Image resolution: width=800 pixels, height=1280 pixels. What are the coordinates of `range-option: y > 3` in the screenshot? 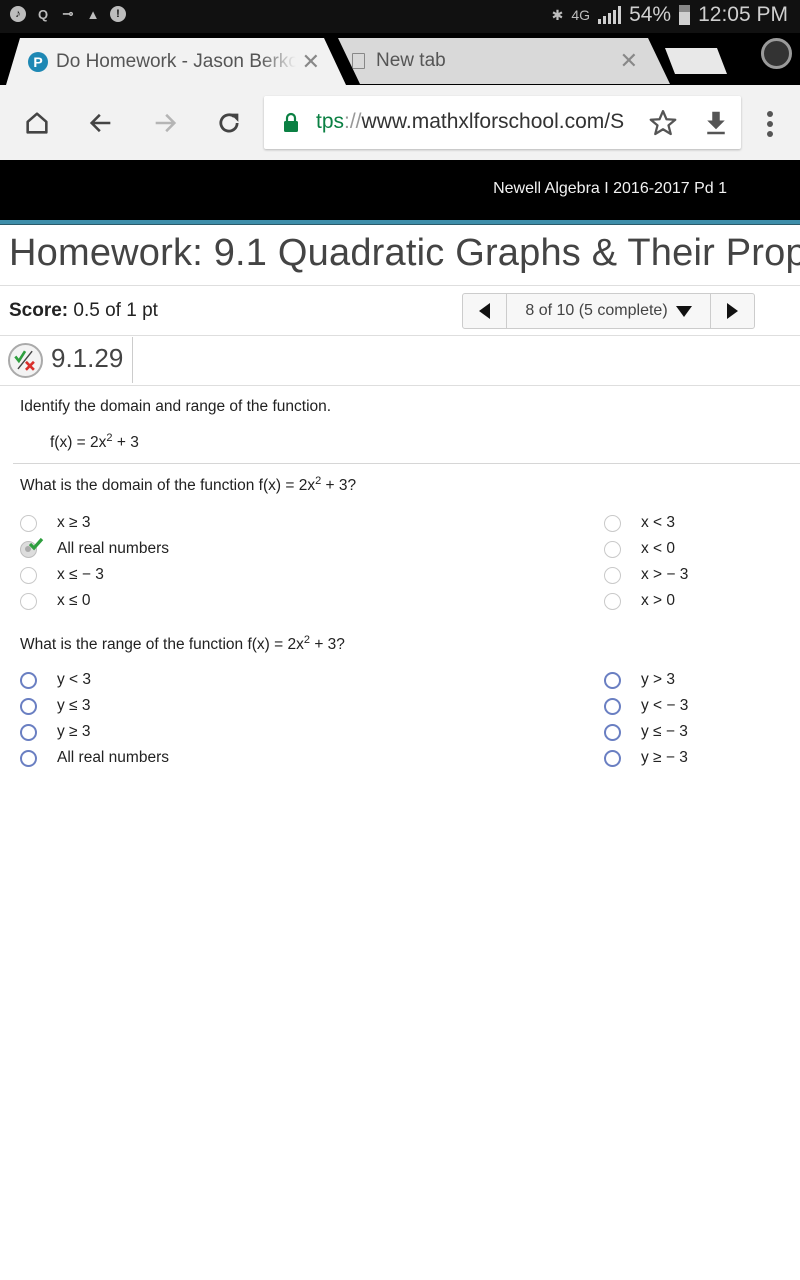 It's located at (639, 680).